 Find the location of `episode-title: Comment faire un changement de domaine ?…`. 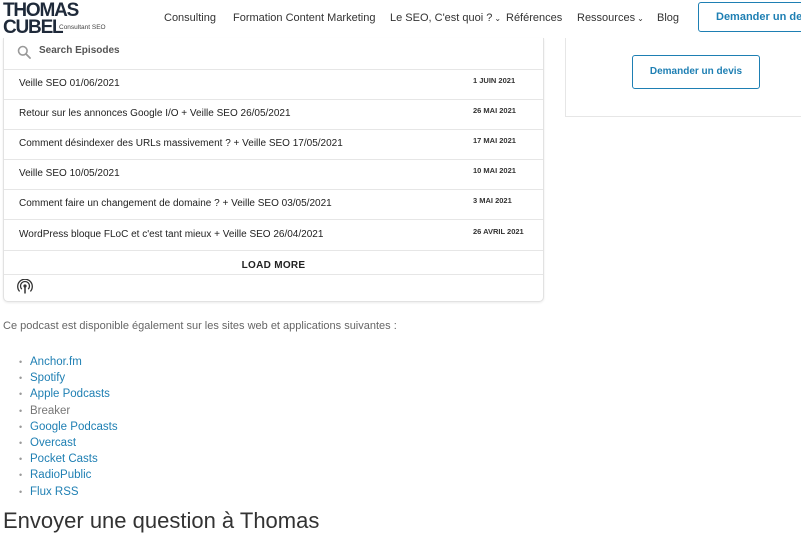

episode-title: Comment faire un changement de domaine ?… is located at coordinates (175, 203).